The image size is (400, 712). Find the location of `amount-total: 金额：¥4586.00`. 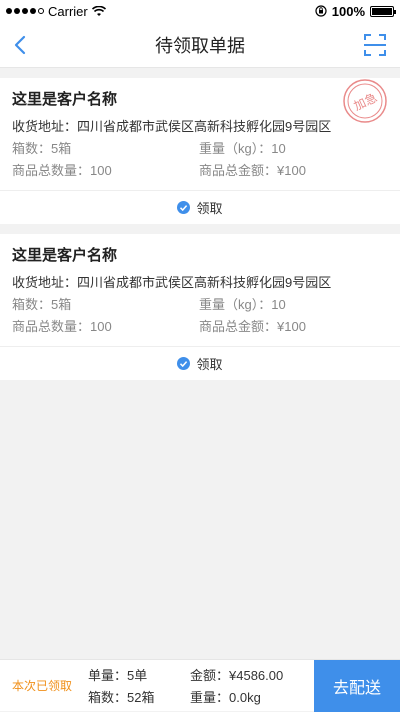

amount-total: 金额：¥4586.00 is located at coordinates (252, 674).